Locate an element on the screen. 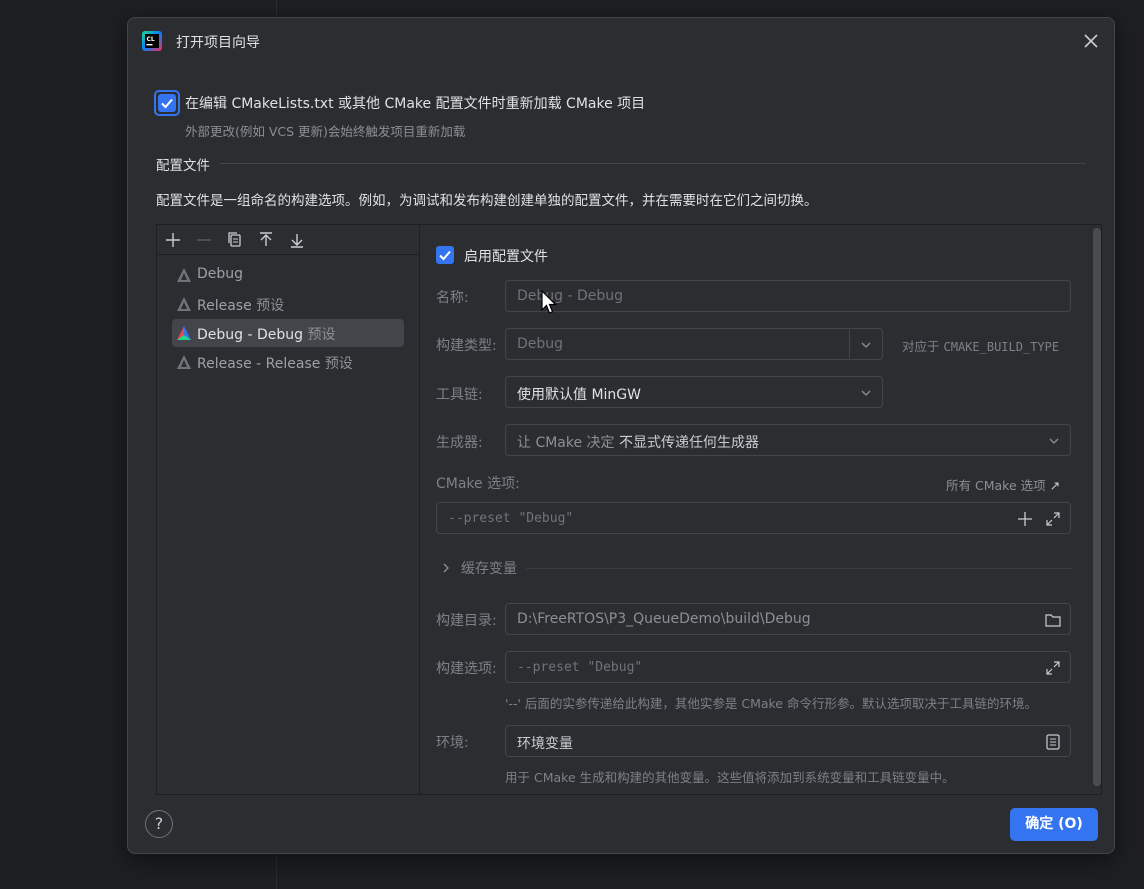 The image size is (1144, 889). generator-name: 不显式传递任何生成器 is located at coordinates (689, 443).